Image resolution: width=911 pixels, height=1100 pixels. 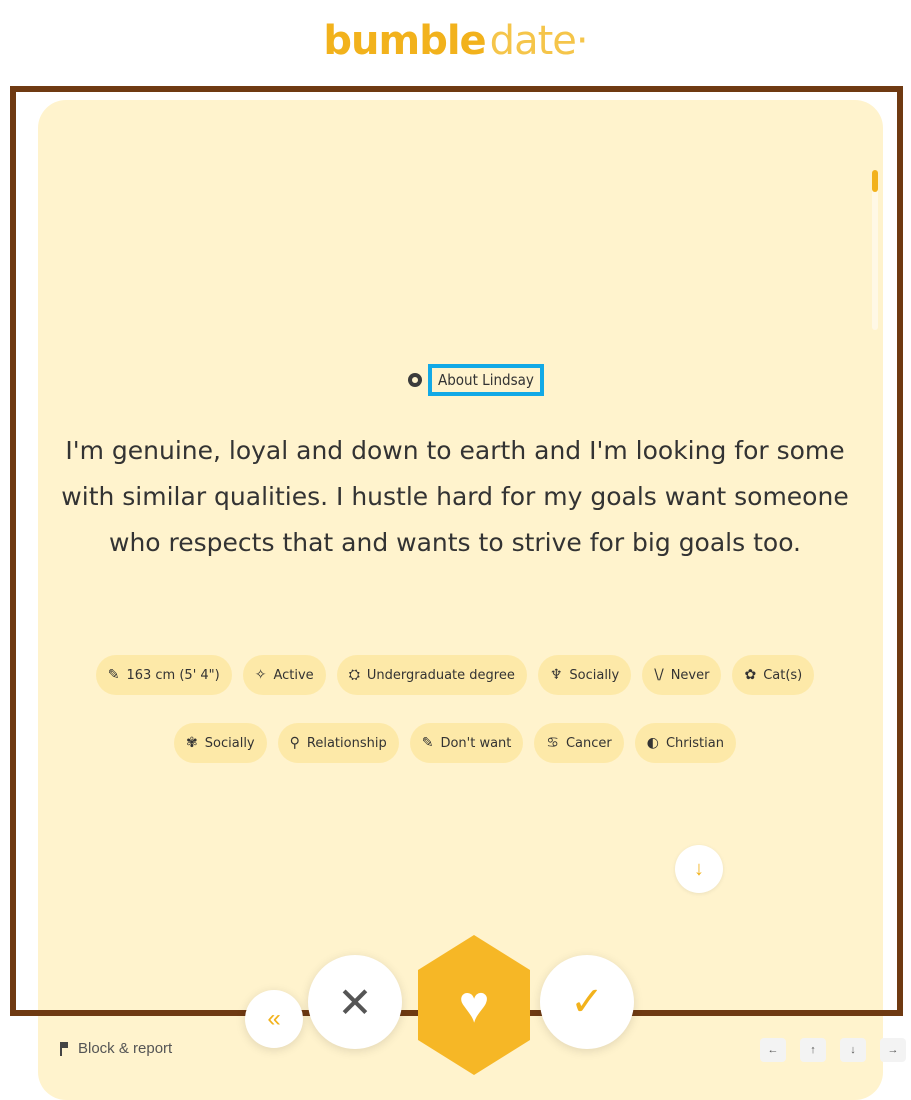 I want to click on scrollbar, so click(x=875, y=250).